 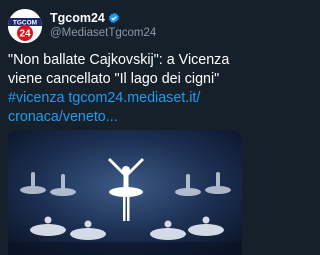 I want to click on avatar-logo-bottom: 24, so click(x=25, y=34).